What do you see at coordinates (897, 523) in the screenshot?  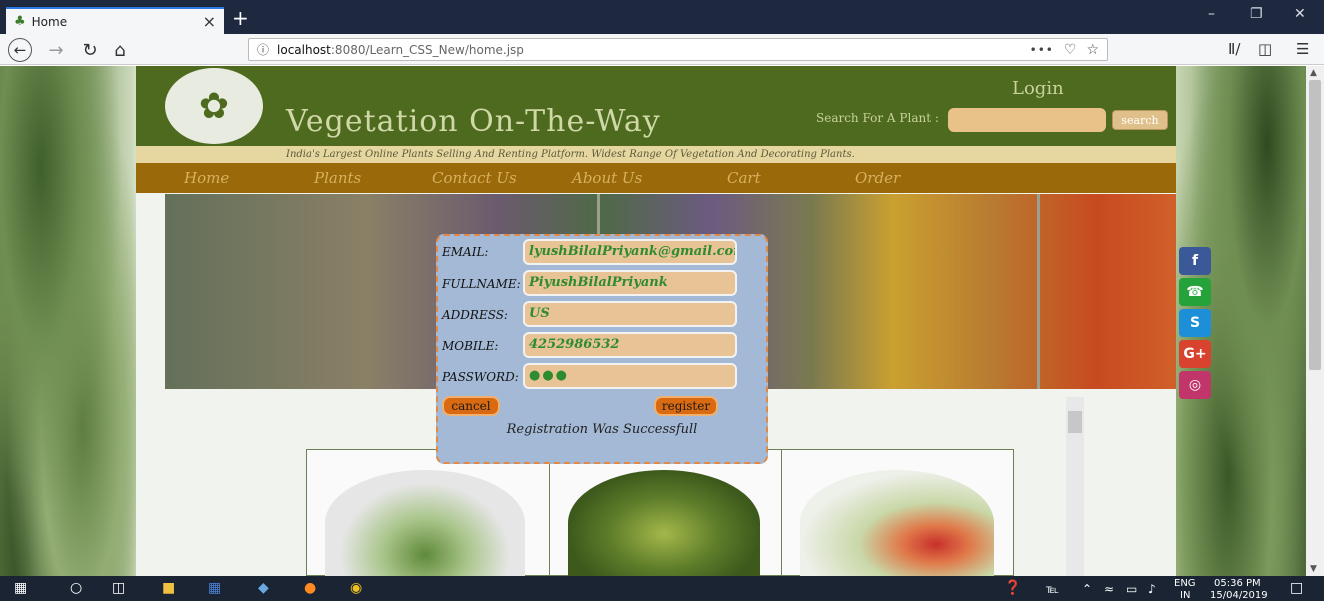 I see `product-image-apple` at bounding box center [897, 523].